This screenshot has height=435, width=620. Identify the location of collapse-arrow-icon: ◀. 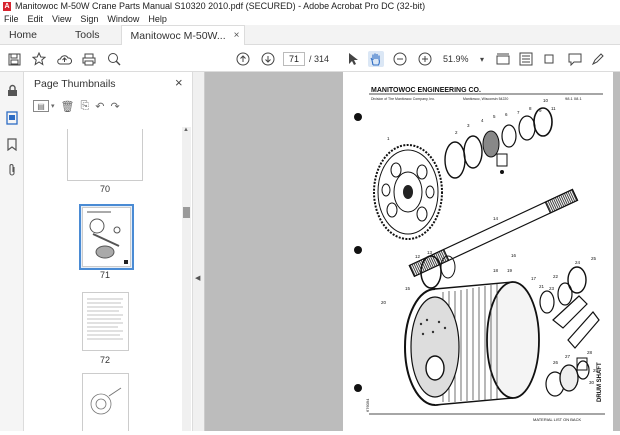
(197, 278).